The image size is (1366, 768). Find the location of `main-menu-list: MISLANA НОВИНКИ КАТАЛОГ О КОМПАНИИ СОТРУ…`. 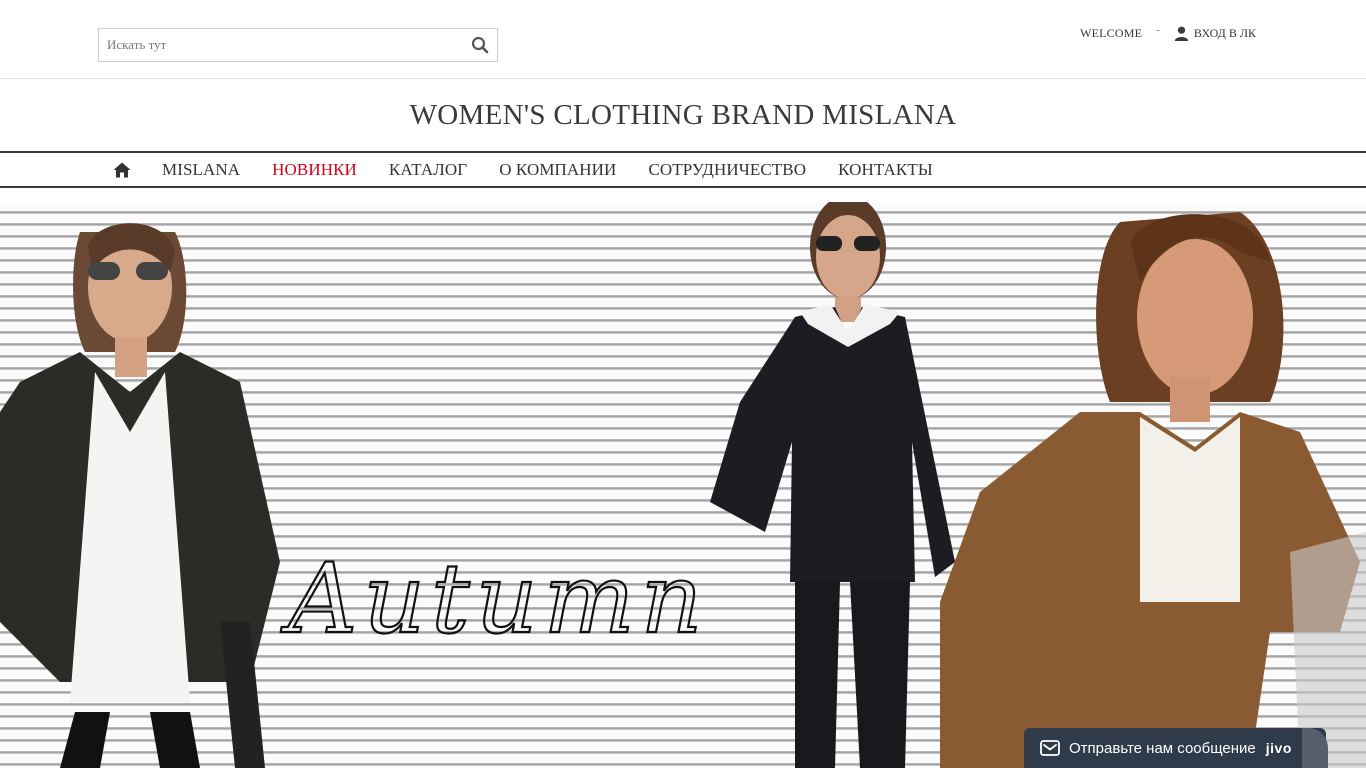

main-menu-list: MISLANA НОВИНКИ КАТАЛОГ О КОМПАНИИ СОТРУ… is located at coordinates (539, 169).